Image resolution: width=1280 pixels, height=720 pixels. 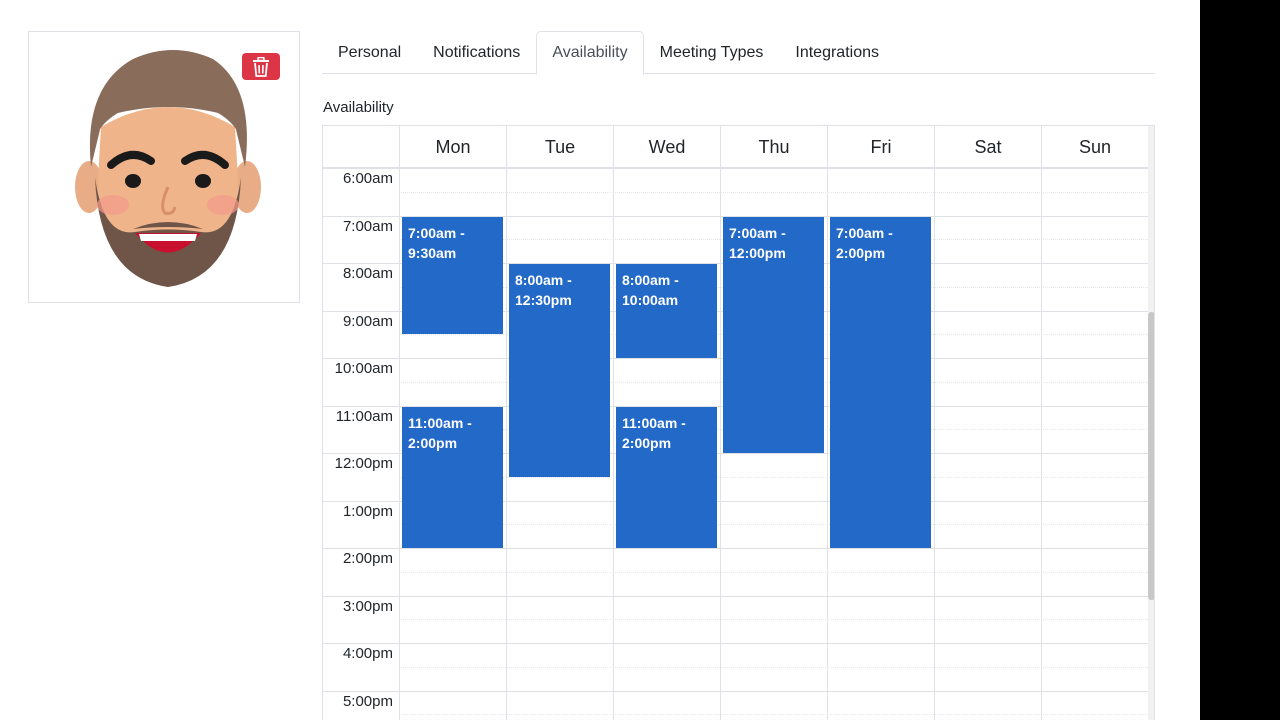 What do you see at coordinates (666, 311) in the screenshot?
I see `availability-block-wed: 8:00am - 10:00am` at bounding box center [666, 311].